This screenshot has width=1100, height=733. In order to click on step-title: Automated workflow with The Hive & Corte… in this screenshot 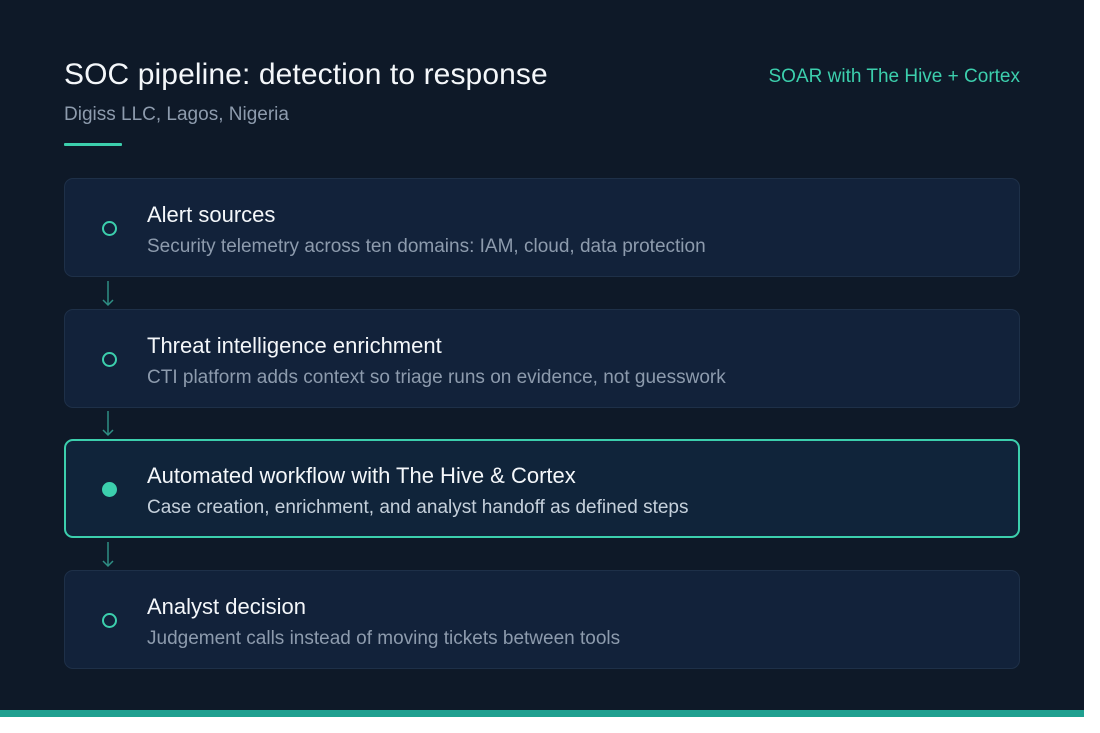, I will do `click(361, 475)`.